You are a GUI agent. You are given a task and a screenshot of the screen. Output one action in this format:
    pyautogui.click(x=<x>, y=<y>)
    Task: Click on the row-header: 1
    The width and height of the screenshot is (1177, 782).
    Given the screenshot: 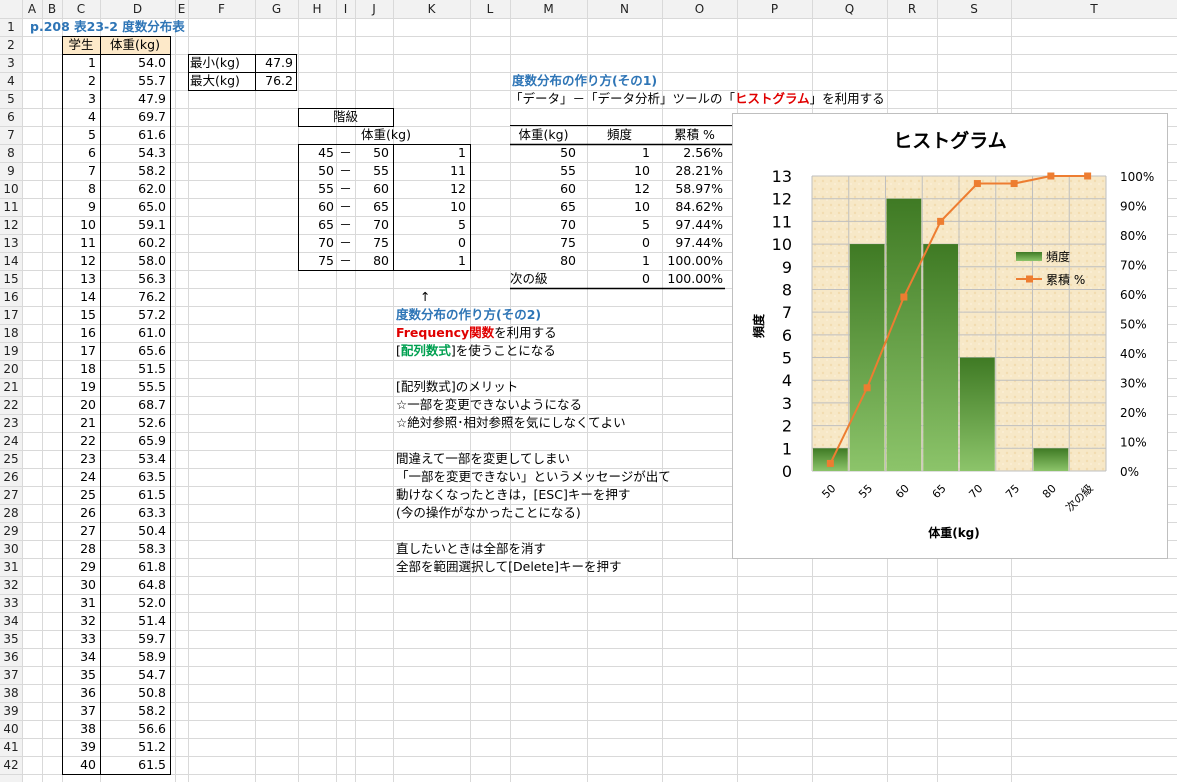 What is the action you would take?
    pyautogui.click(x=11, y=27)
    